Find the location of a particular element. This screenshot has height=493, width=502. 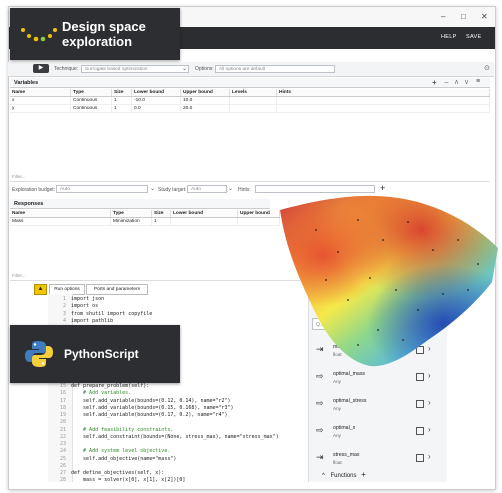

add-variable-button: + is located at coordinates (434, 82).